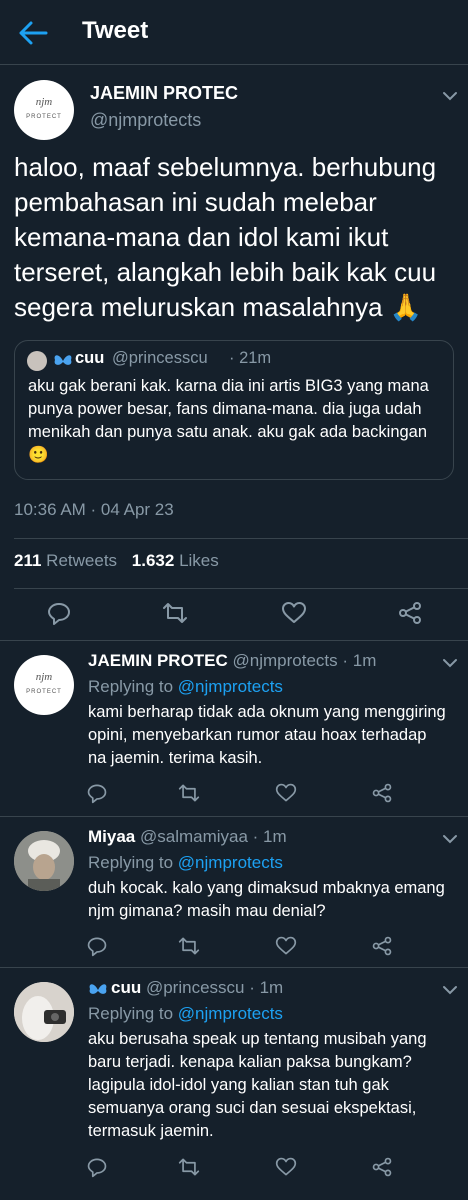 Image resolution: width=468 pixels, height=1200 pixels. Describe the element at coordinates (194, 836) in the screenshot. I see `author-handle: @salmamiyaa` at that location.